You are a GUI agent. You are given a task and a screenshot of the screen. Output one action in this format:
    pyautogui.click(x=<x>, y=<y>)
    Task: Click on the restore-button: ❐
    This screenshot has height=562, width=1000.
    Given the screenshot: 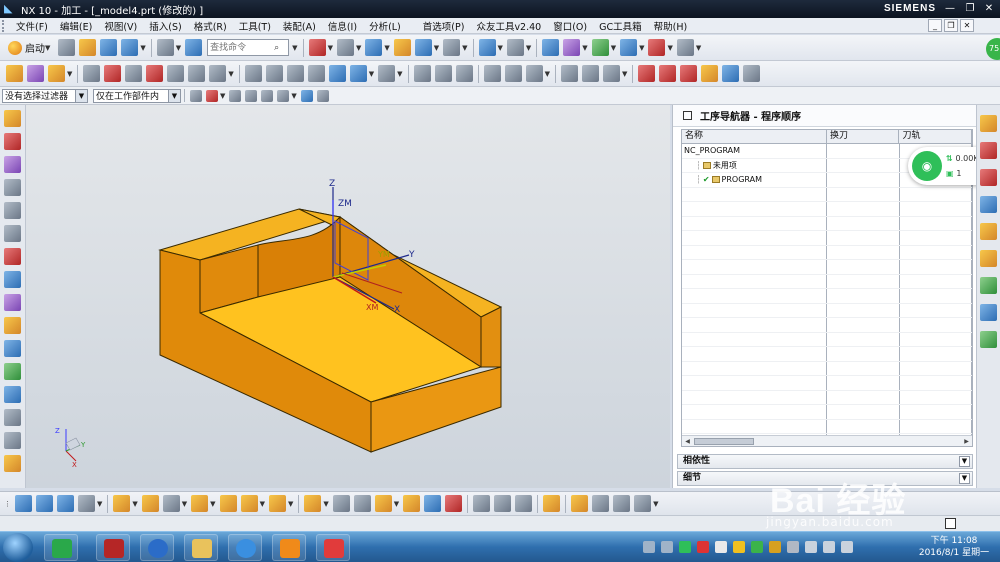 What is the action you would take?
    pyautogui.click(x=970, y=8)
    